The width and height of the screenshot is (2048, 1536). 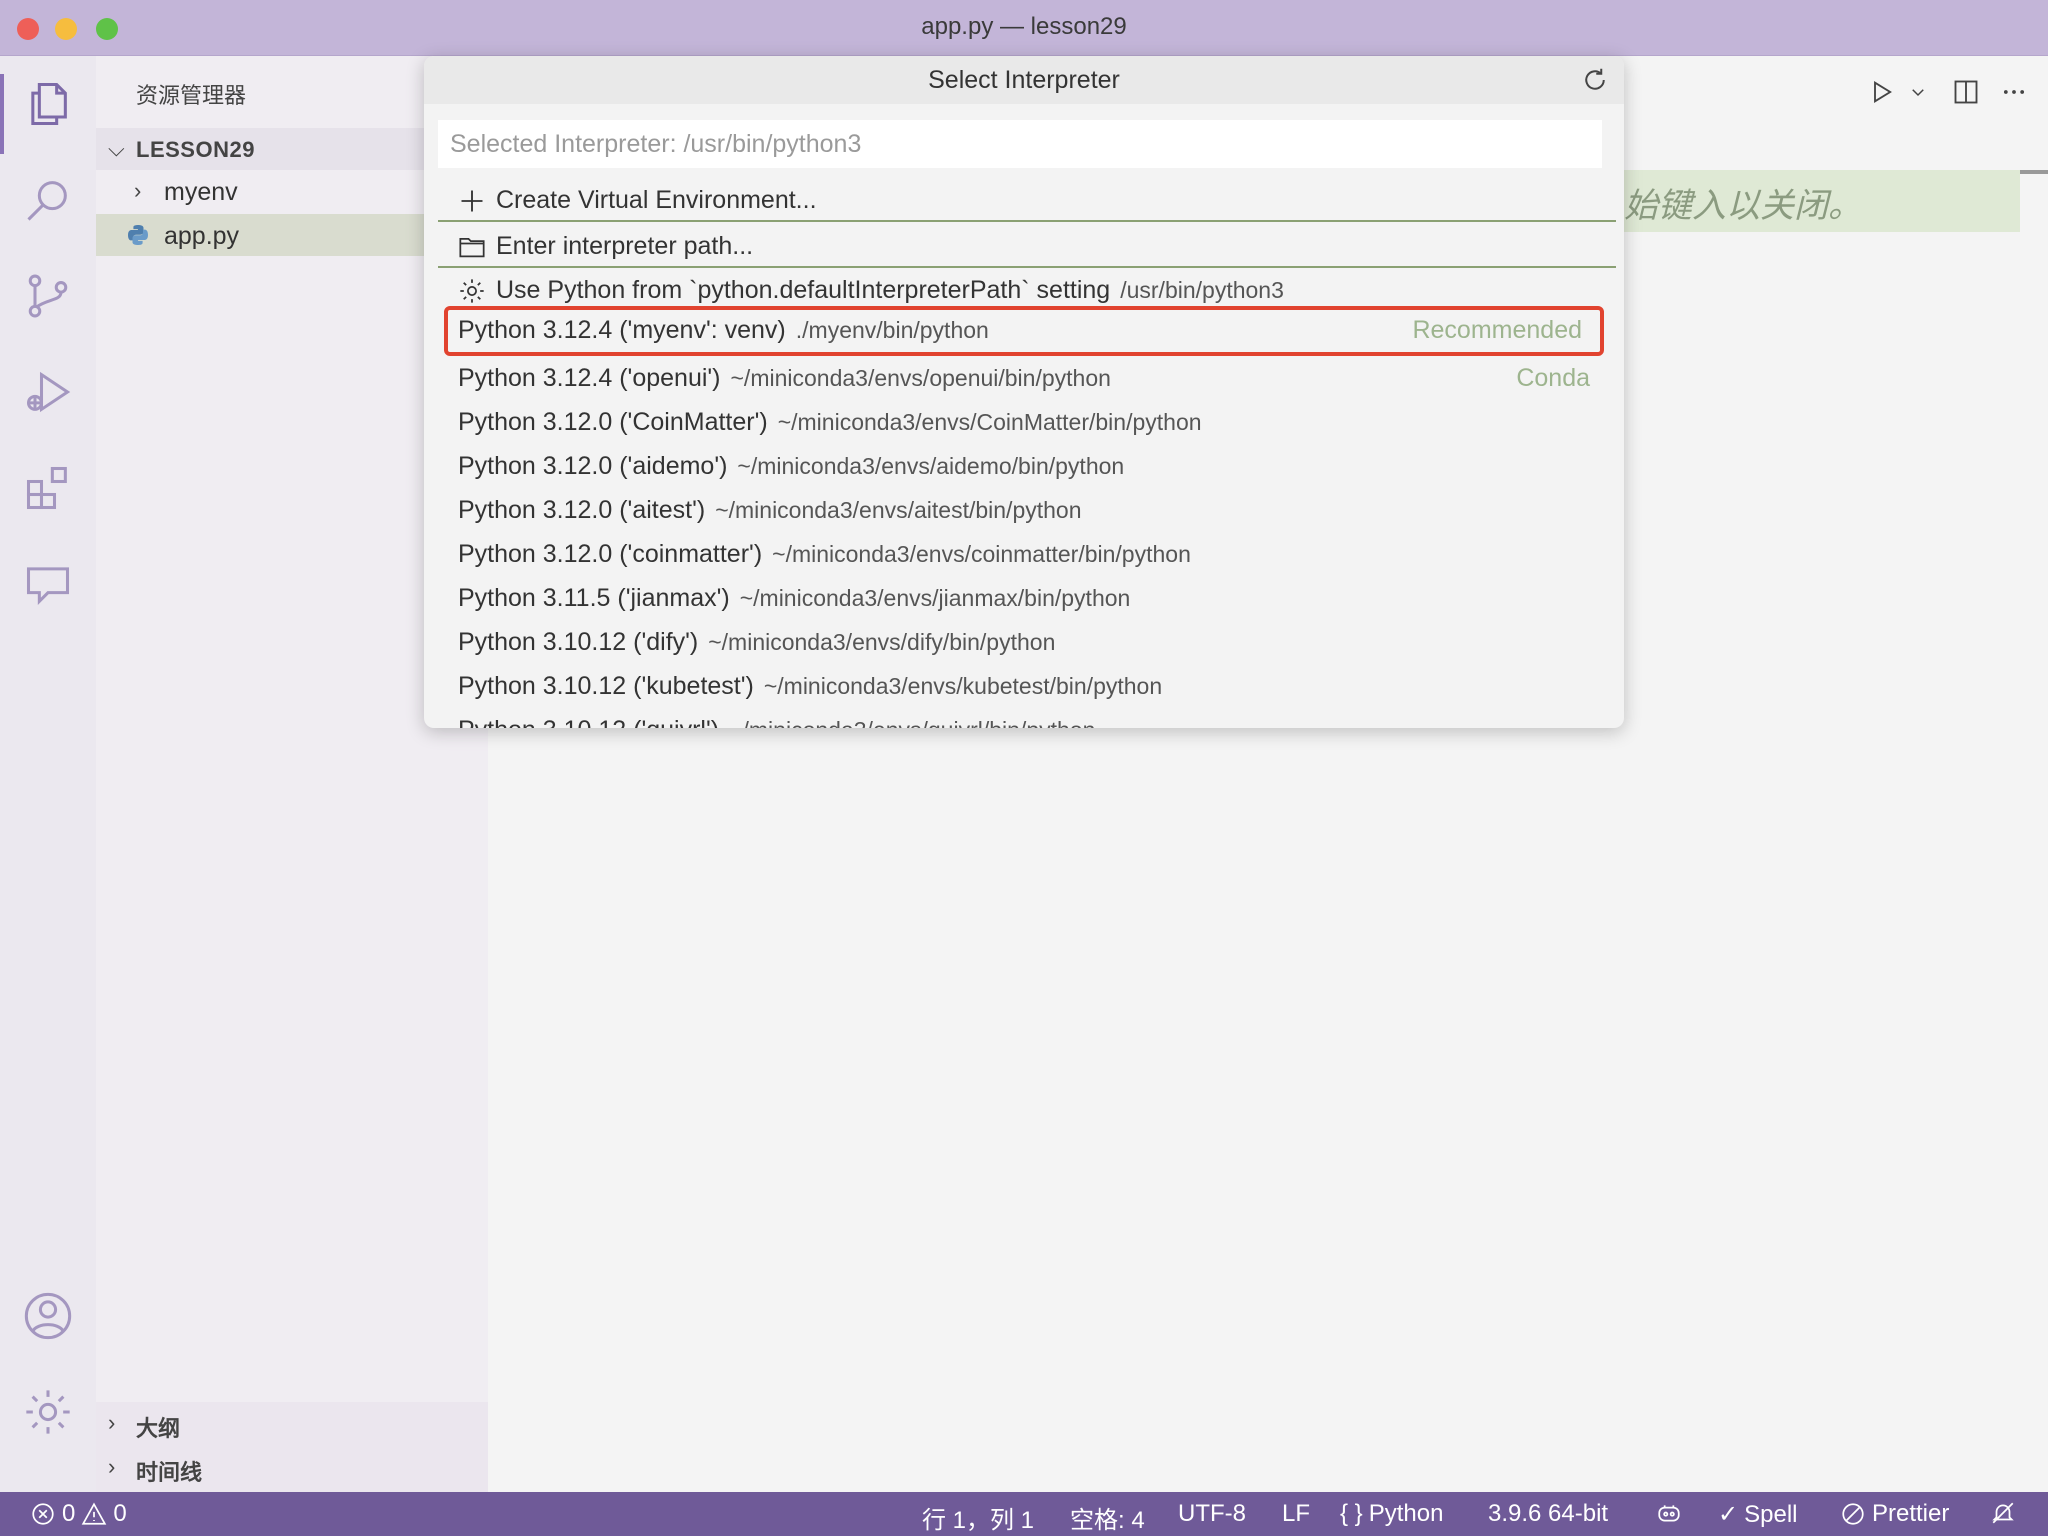 What do you see at coordinates (1497, 330) in the screenshot?
I see `recommended-tag: Recommended` at bounding box center [1497, 330].